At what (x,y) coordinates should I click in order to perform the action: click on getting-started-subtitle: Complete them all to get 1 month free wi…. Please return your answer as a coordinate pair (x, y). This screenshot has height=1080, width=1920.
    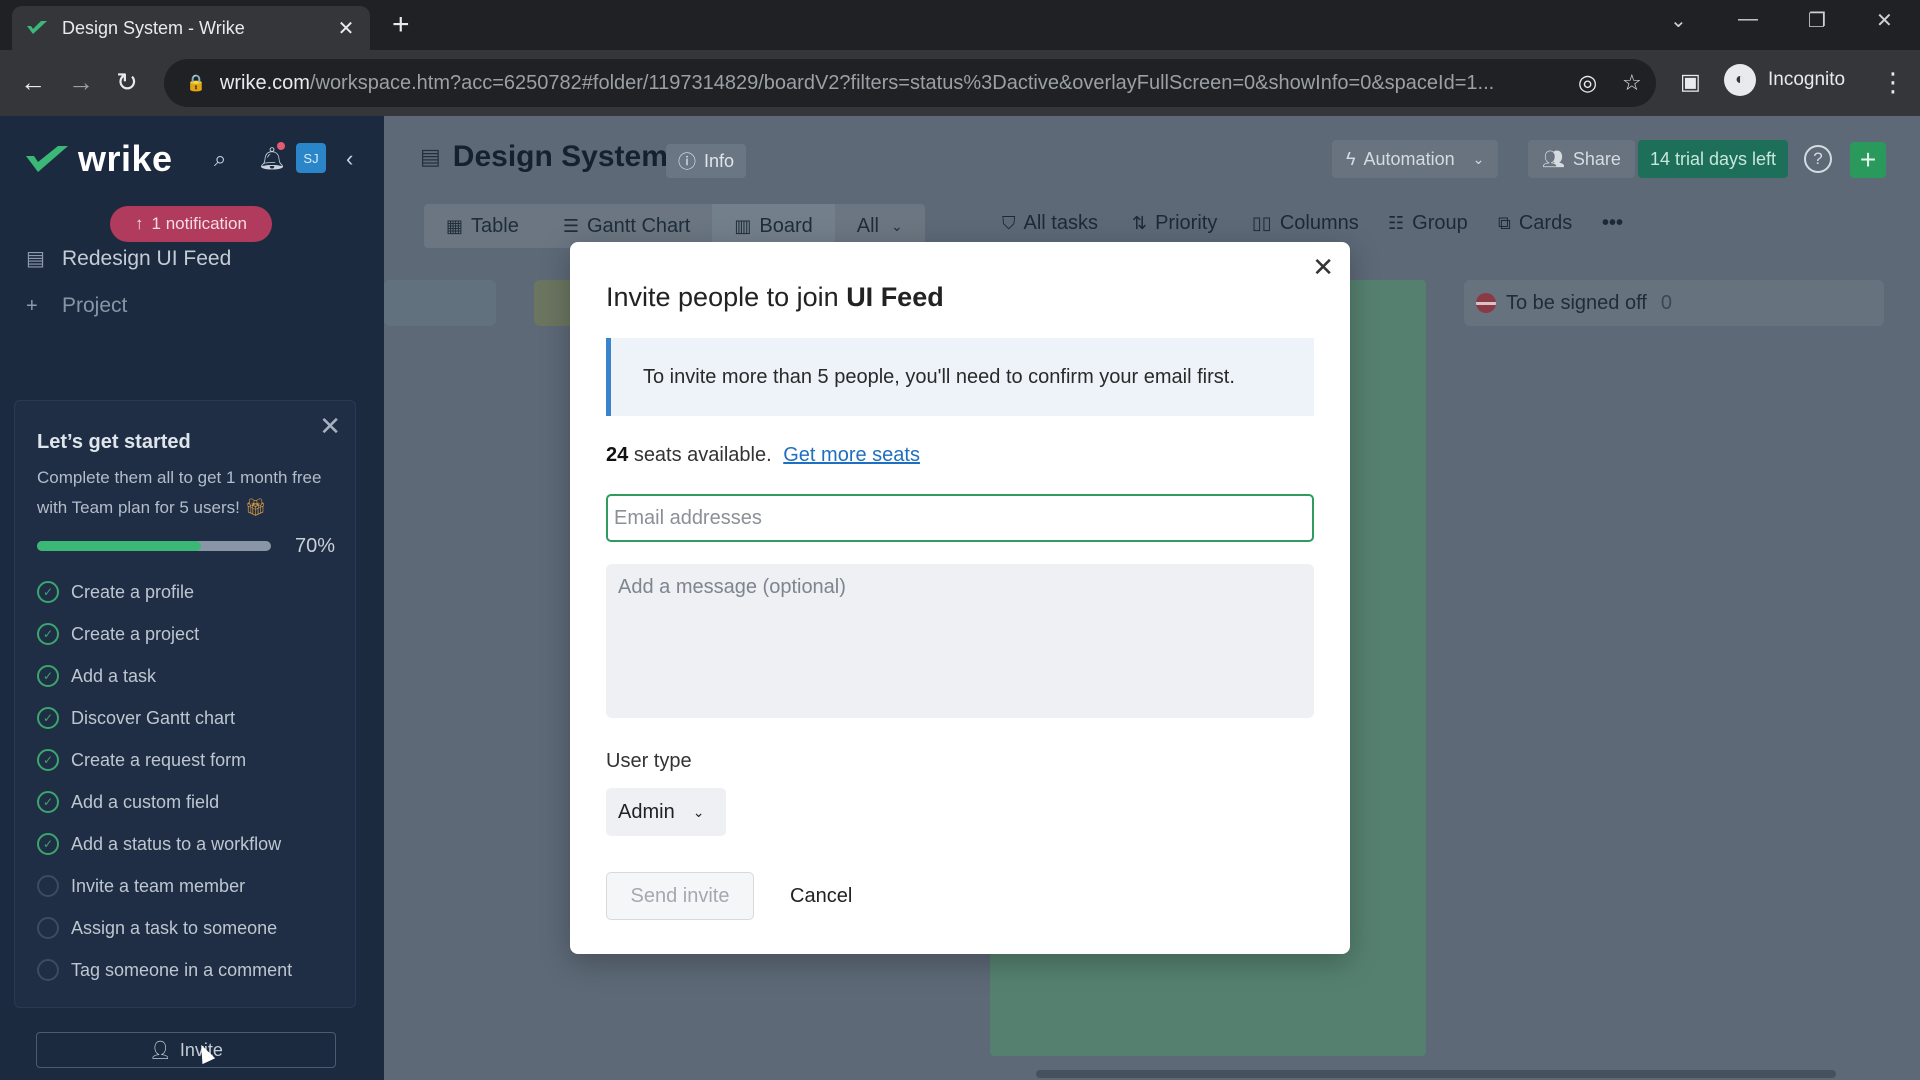
    Looking at the image, I should click on (187, 493).